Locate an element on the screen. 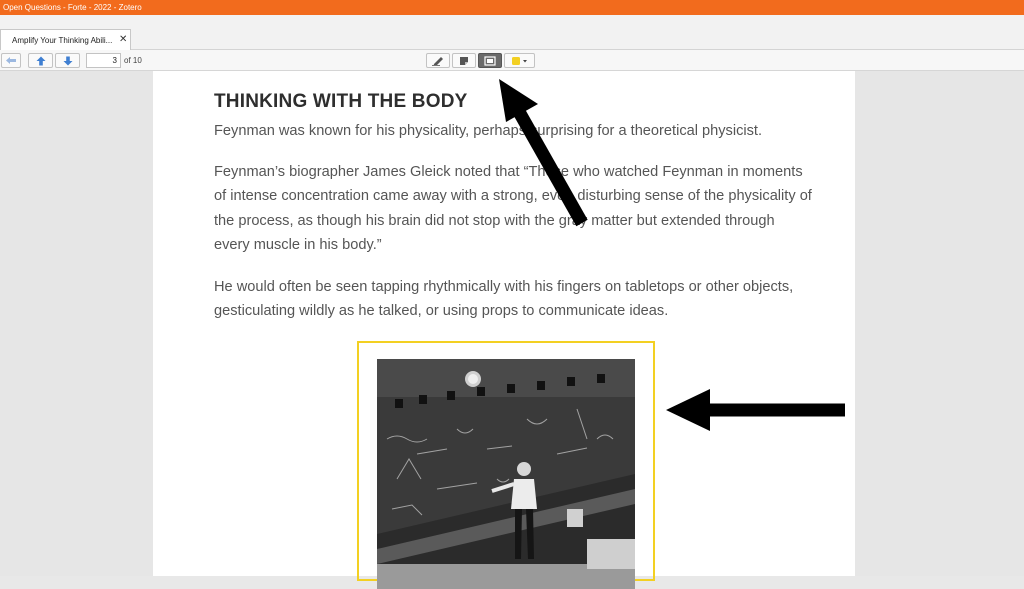 This screenshot has width=1024, height=589. arrow-up-icon is located at coordinates (40, 60).